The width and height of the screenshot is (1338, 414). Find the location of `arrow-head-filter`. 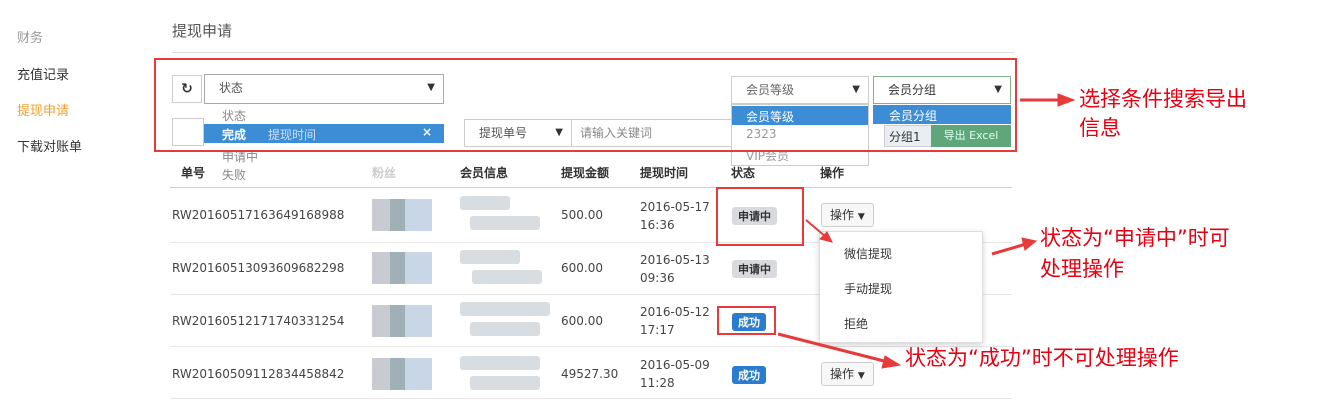

arrow-head-filter is located at coordinates (1066, 100).